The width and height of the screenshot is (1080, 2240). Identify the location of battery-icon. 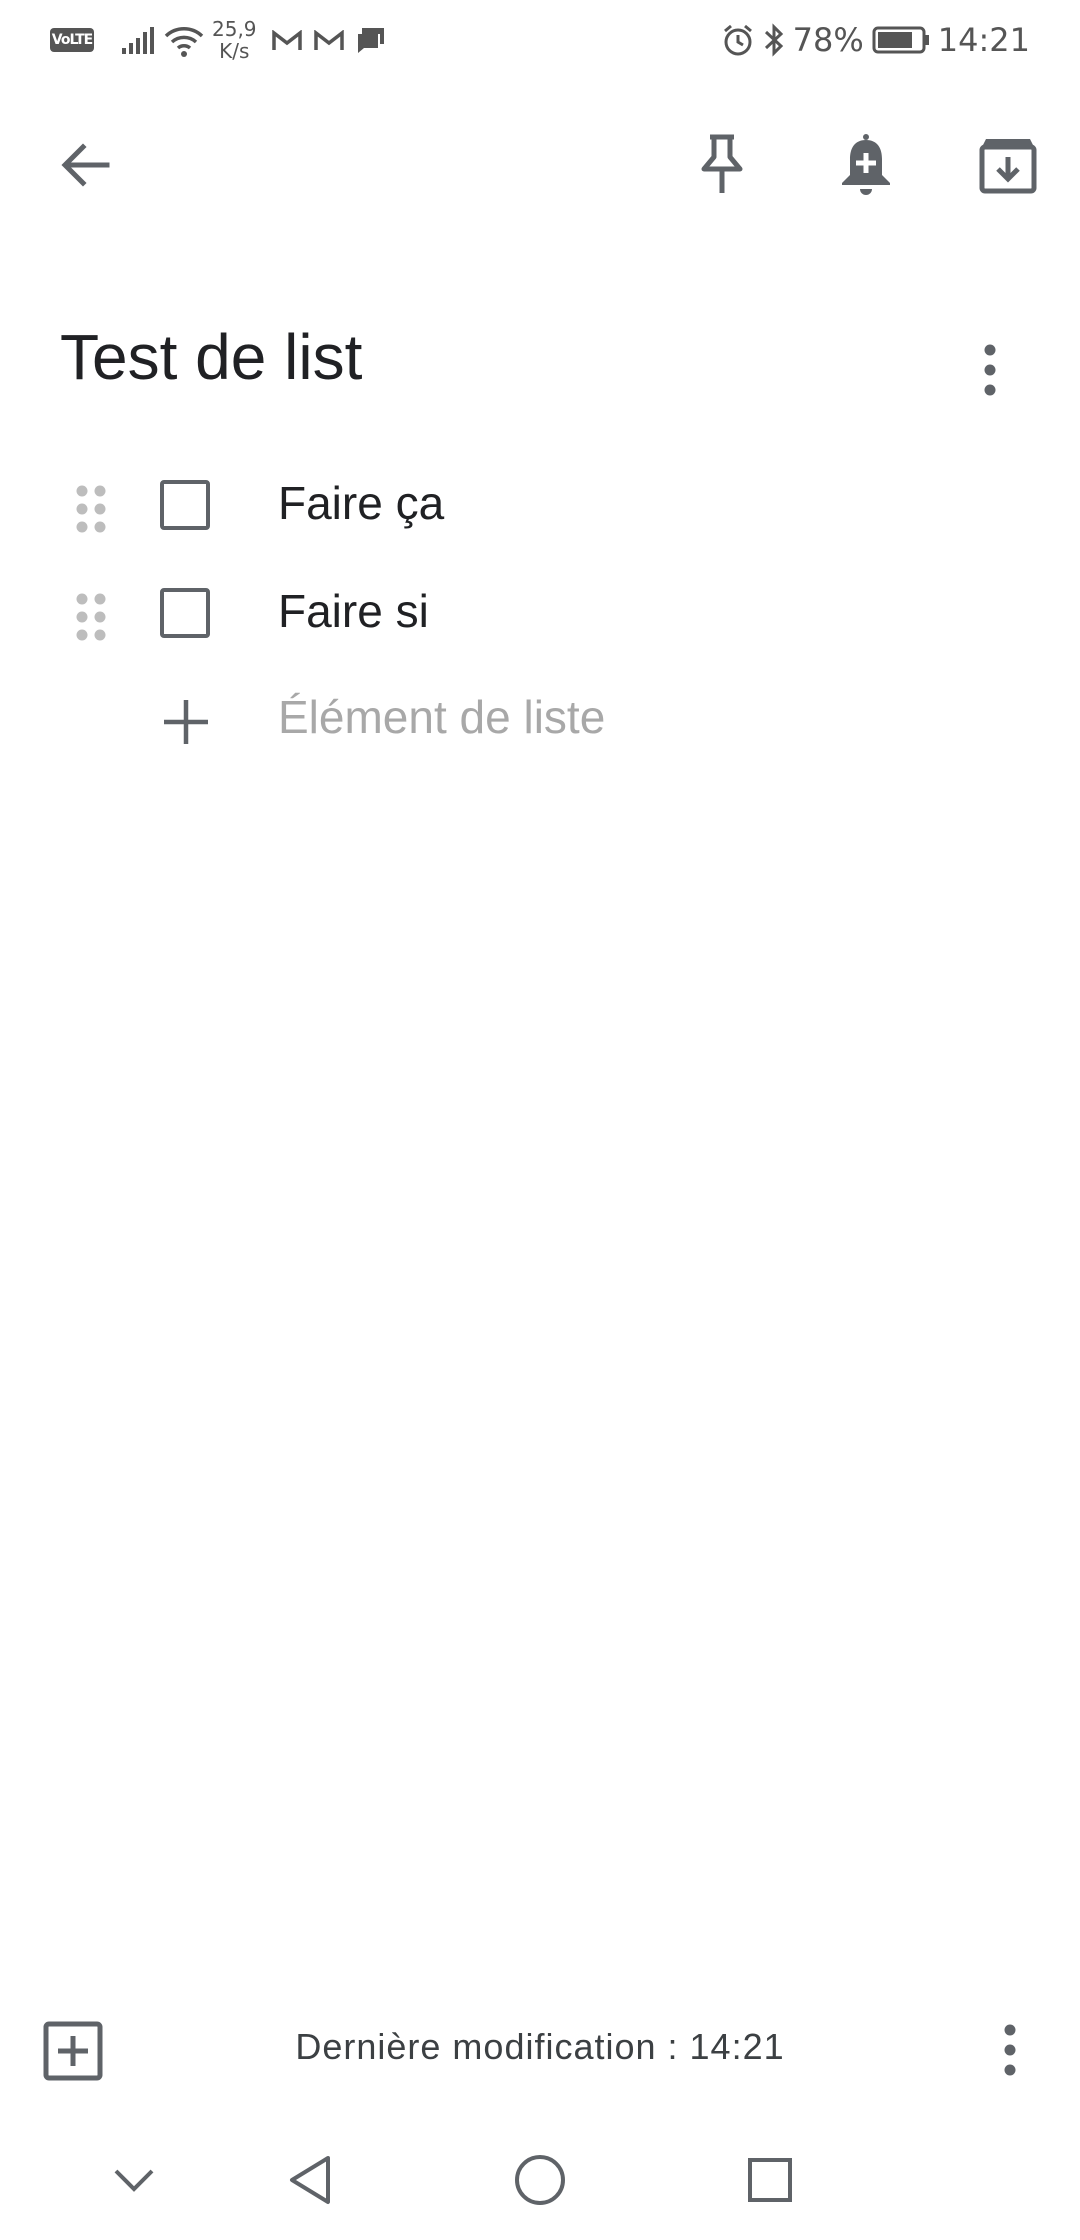
(900, 40).